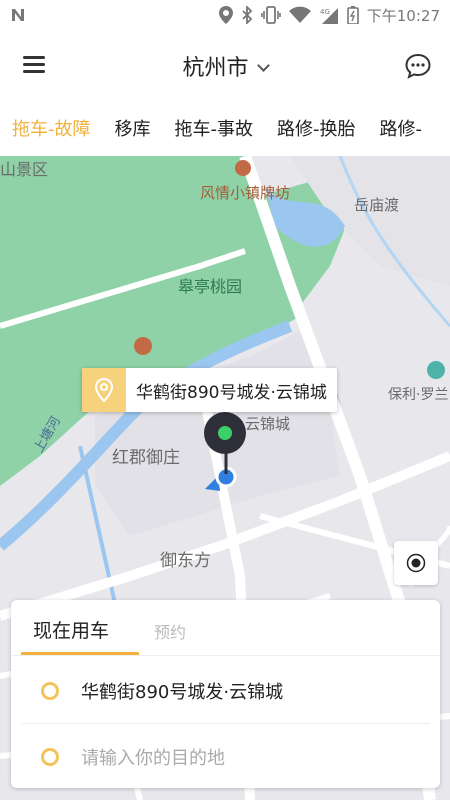  I want to click on current-address-callout: 华鹤街890号城发·云锦城, so click(209, 390).